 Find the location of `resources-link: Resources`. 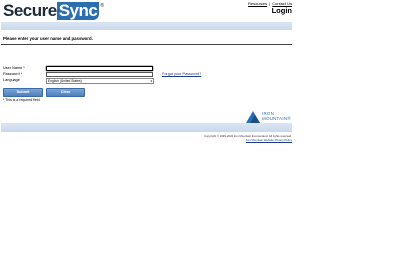

resources-link: Resources is located at coordinates (257, 3).